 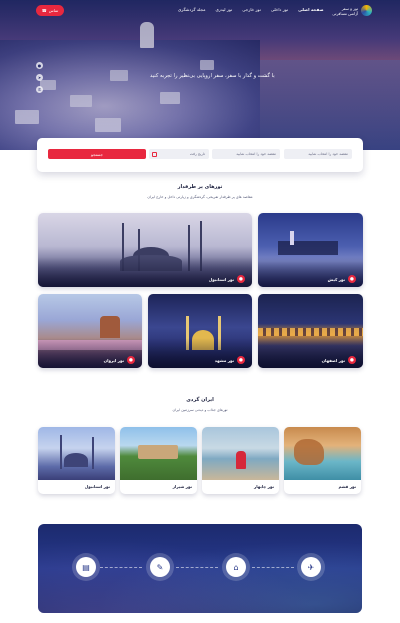 What do you see at coordinates (145, 250) in the screenshot?
I see `tour-card-istanbul: تور استانبول ●` at bounding box center [145, 250].